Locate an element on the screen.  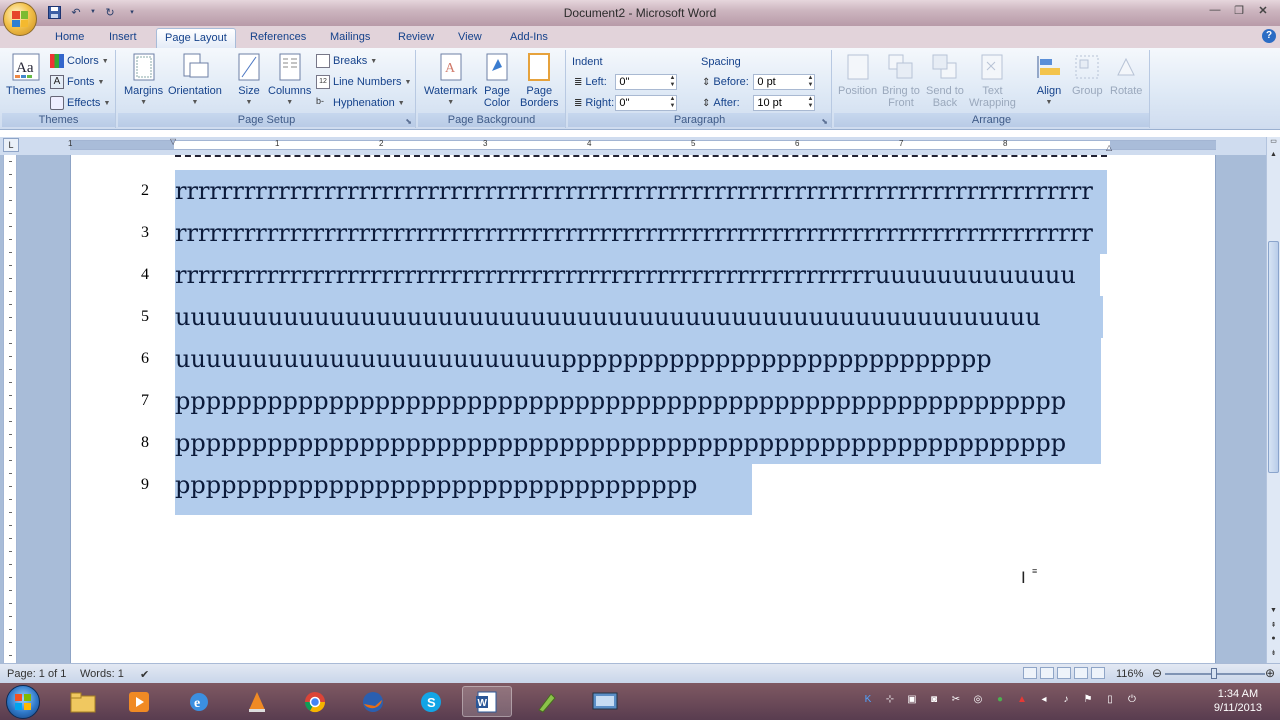
spacing-after-spin-icon: ▲ ▼ is located at coordinates (810, 103).